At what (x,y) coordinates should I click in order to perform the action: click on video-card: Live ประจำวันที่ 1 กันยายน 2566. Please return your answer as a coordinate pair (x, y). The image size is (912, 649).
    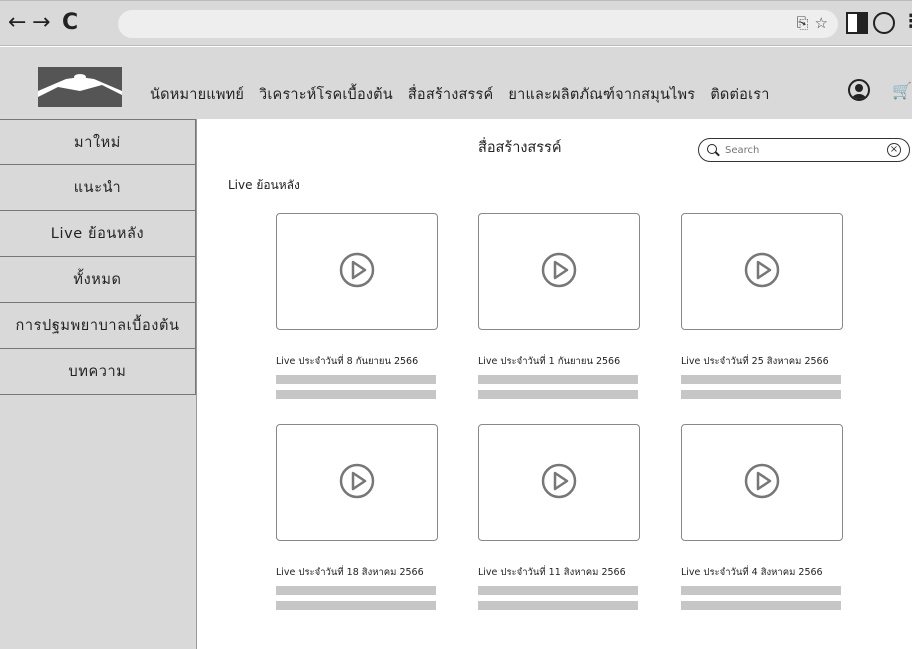
    Looking at the image, I should click on (561, 306).